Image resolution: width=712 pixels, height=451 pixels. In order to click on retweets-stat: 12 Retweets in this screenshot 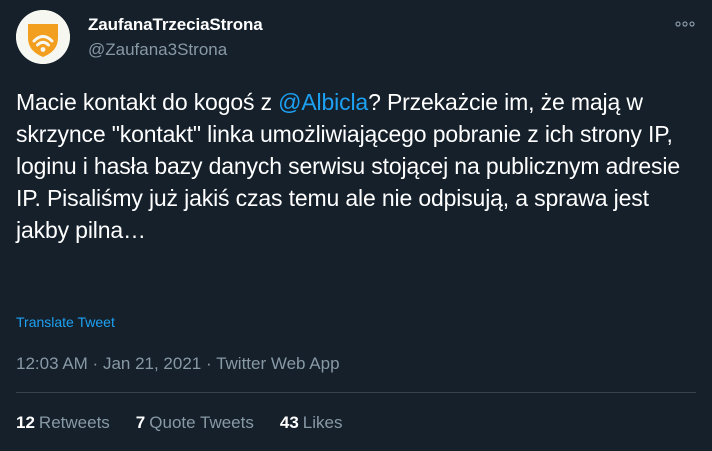, I will do `click(63, 423)`.